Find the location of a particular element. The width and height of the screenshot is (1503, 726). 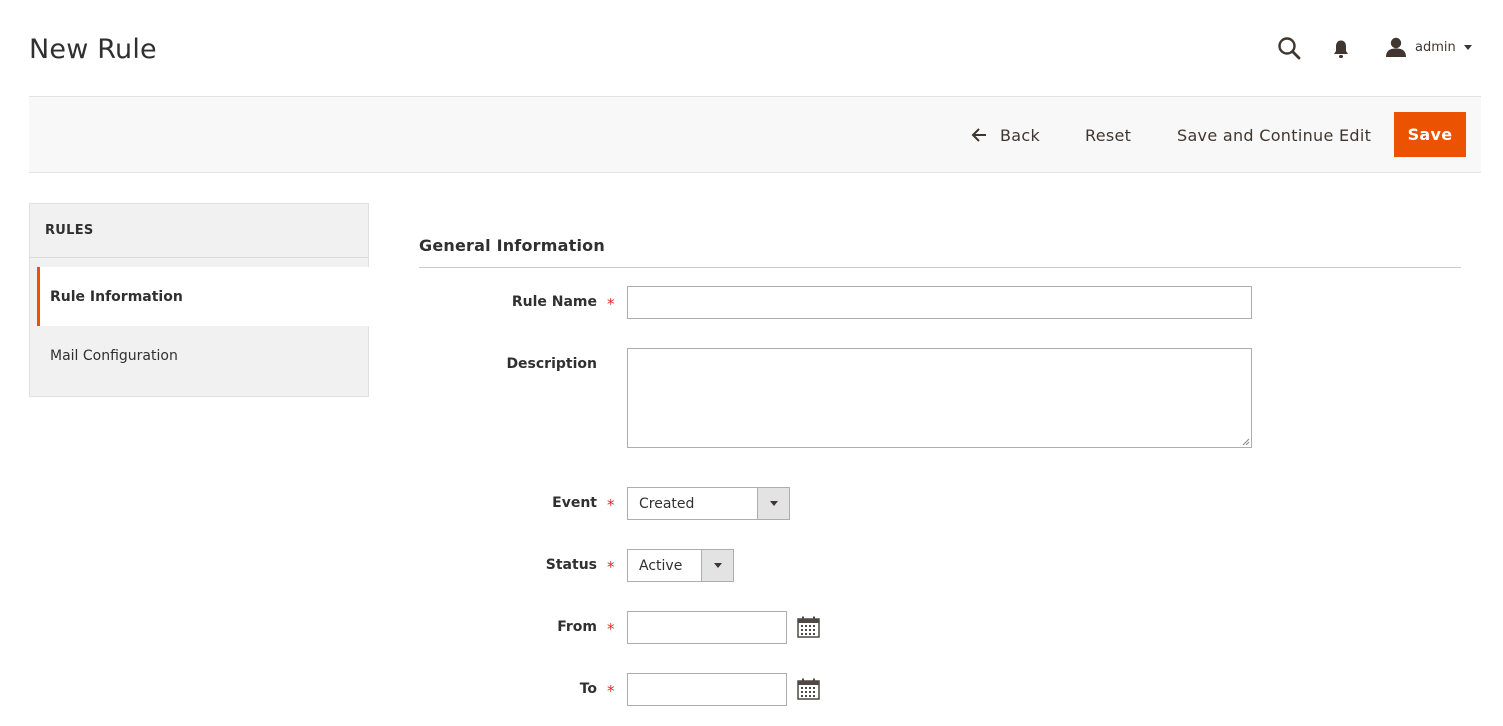

user-name: admin is located at coordinates (1435, 47).